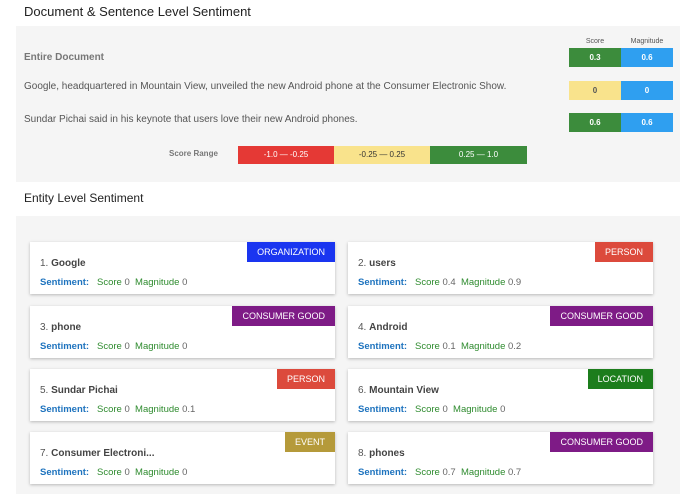 The height and width of the screenshot is (494, 695). I want to click on entity-magnitude-value: 0.2, so click(515, 346).